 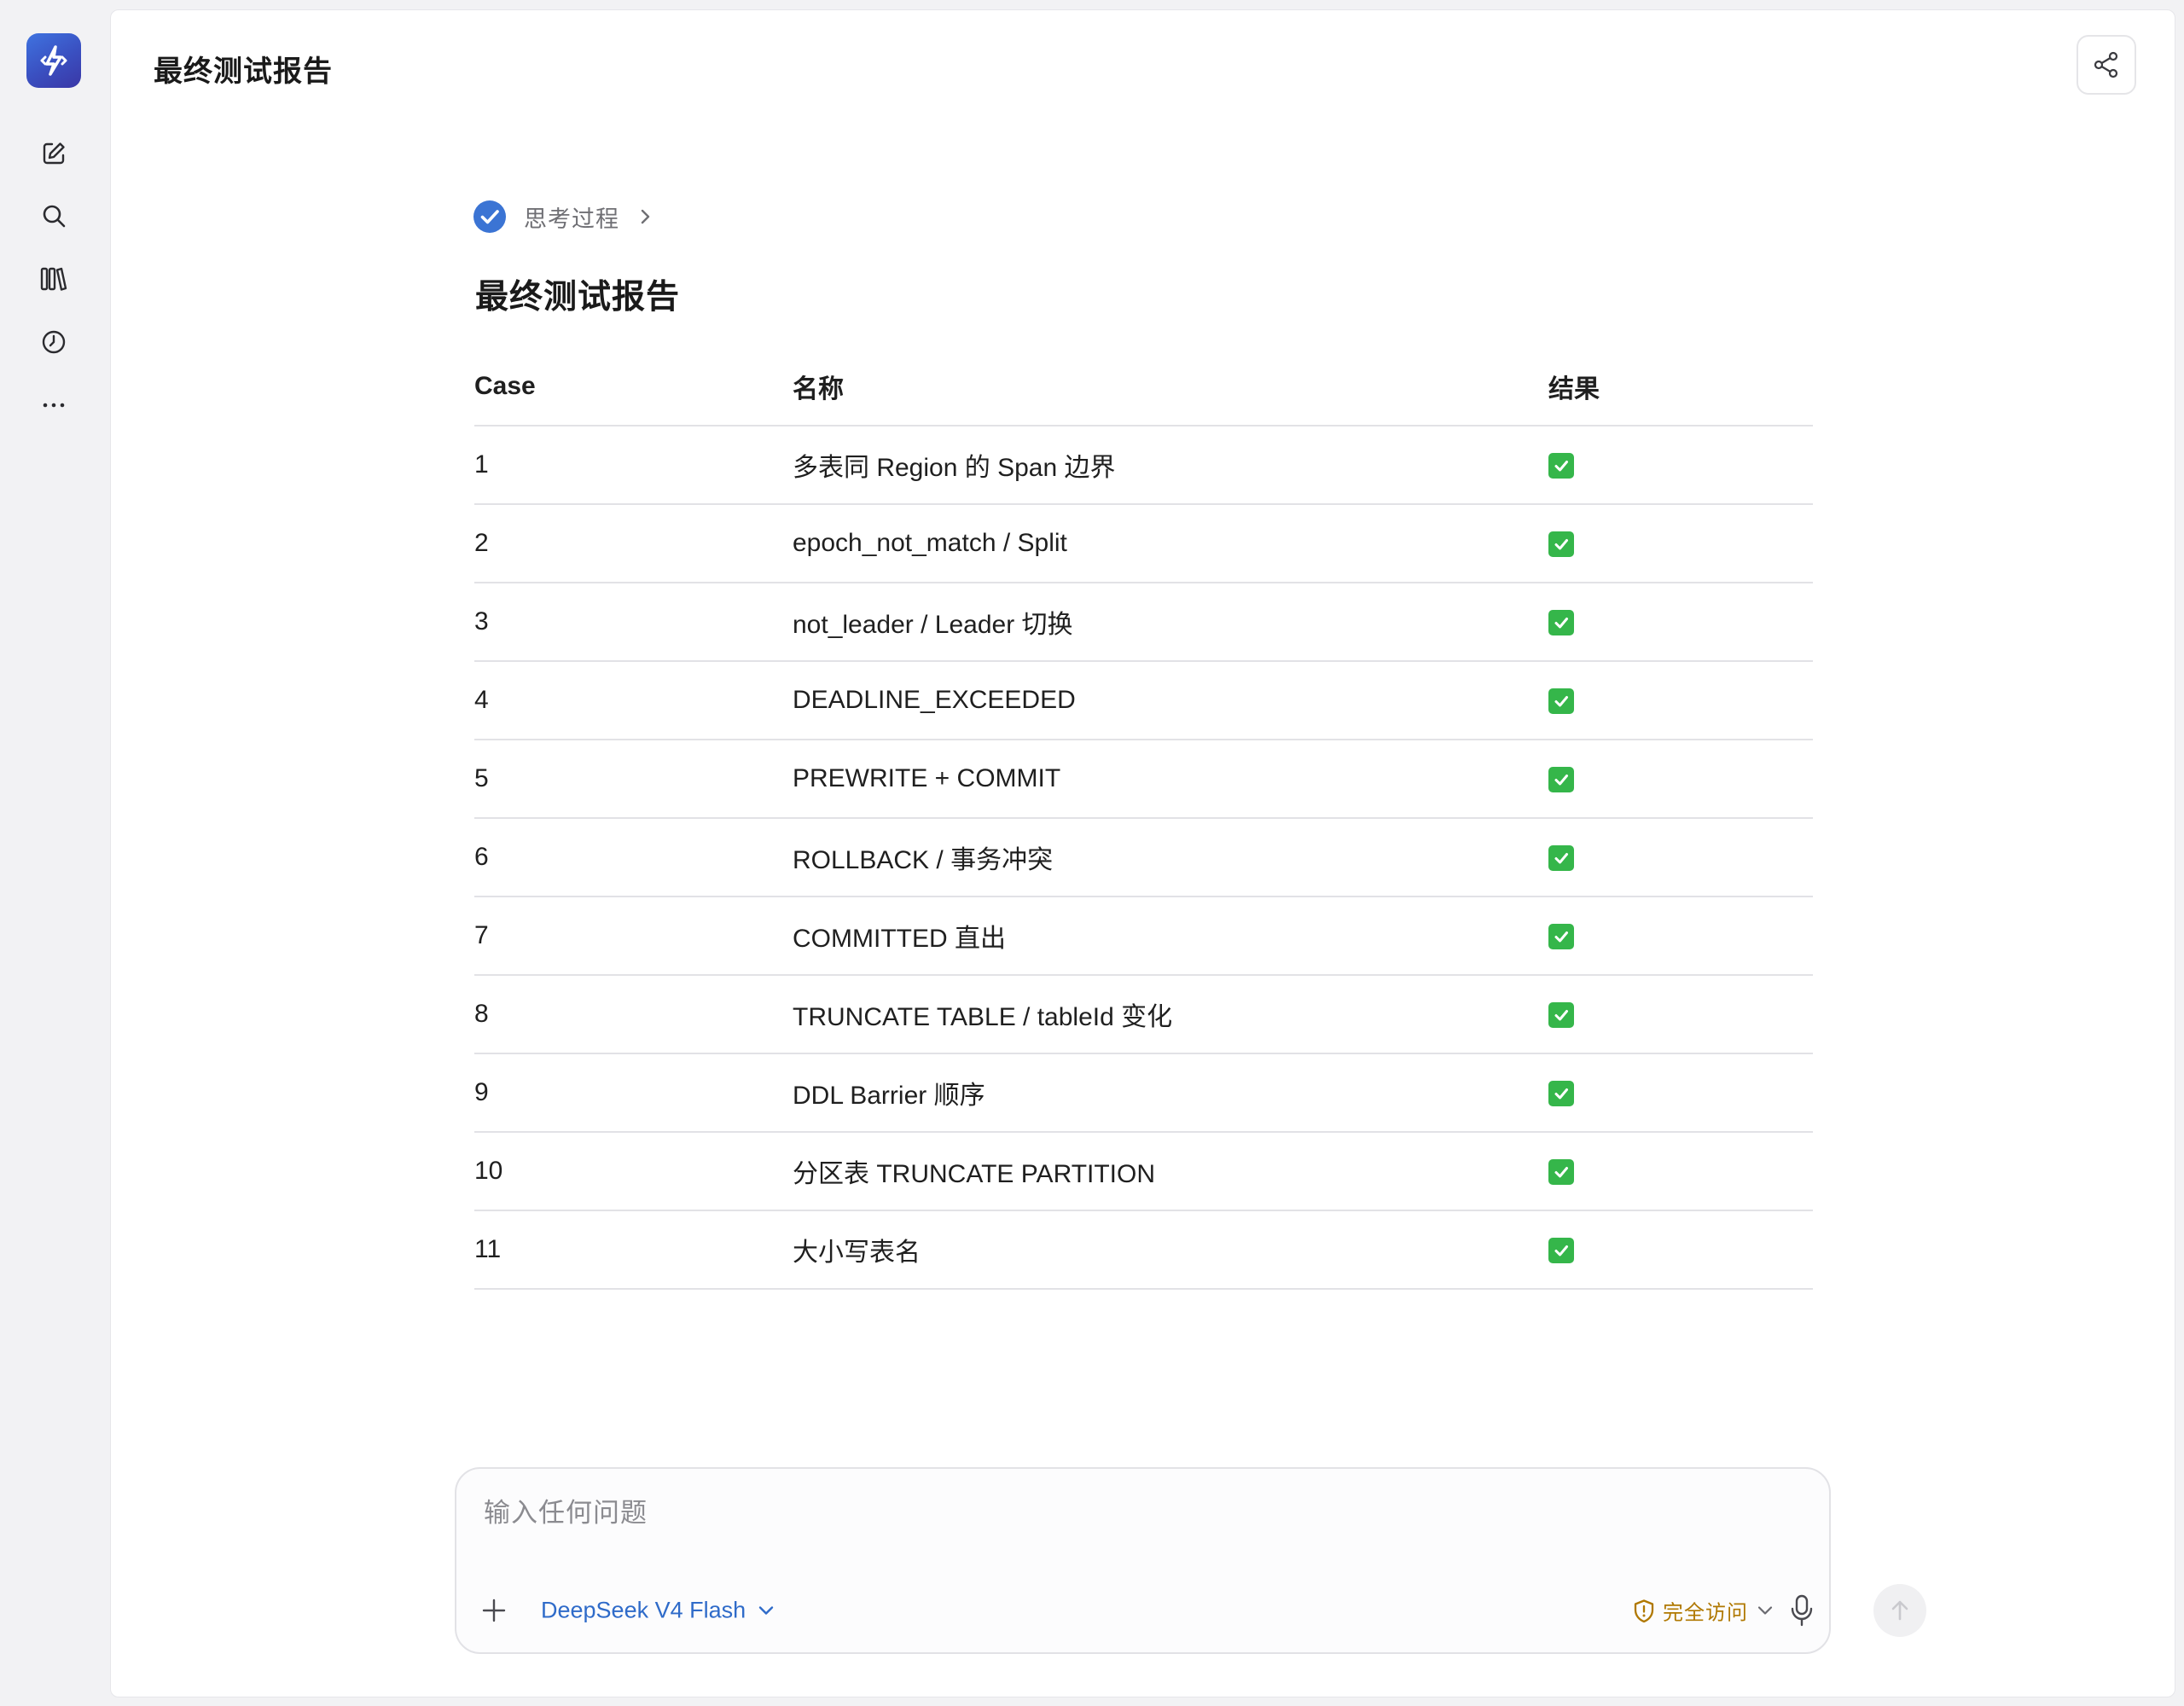 What do you see at coordinates (634, 1171) in the screenshot?
I see `case-number: 10` at bounding box center [634, 1171].